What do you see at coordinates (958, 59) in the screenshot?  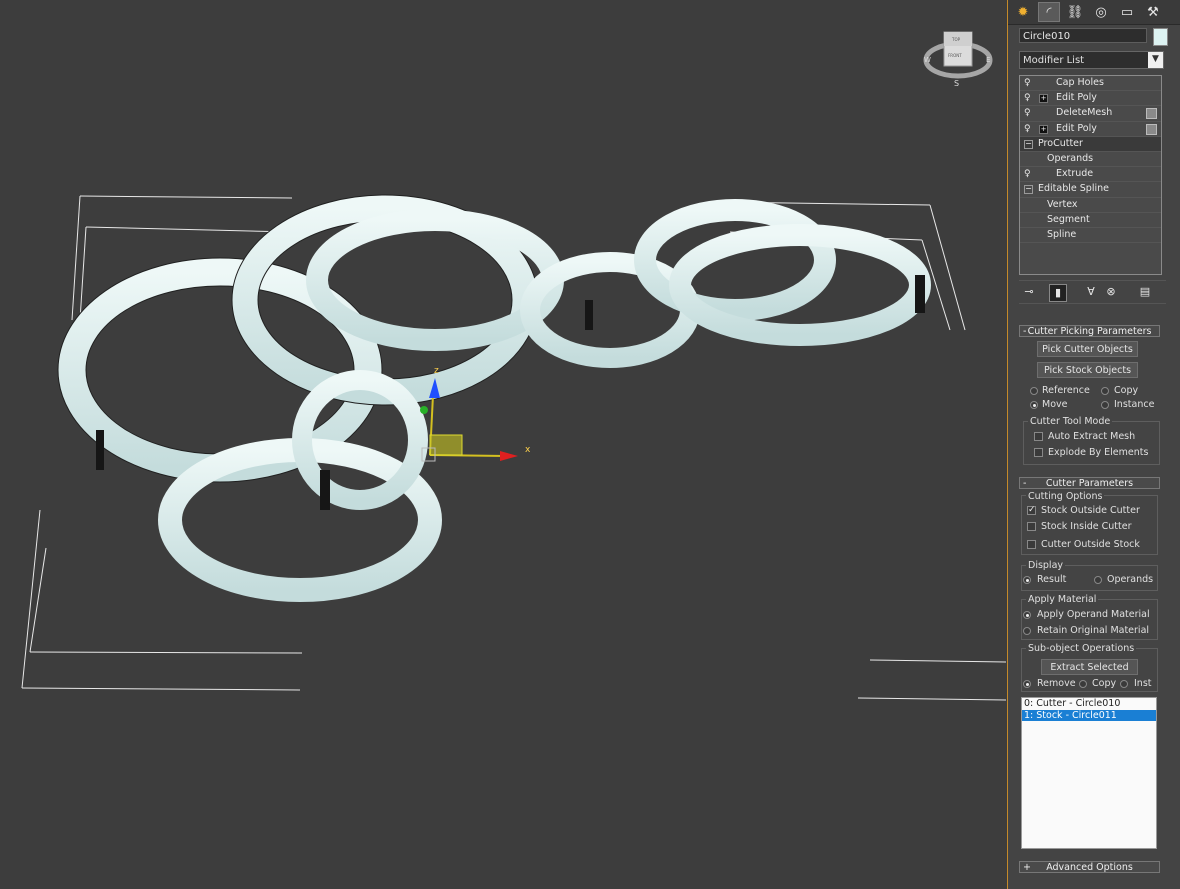 I see `viewcube: TOP FRONT W E S` at bounding box center [958, 59].